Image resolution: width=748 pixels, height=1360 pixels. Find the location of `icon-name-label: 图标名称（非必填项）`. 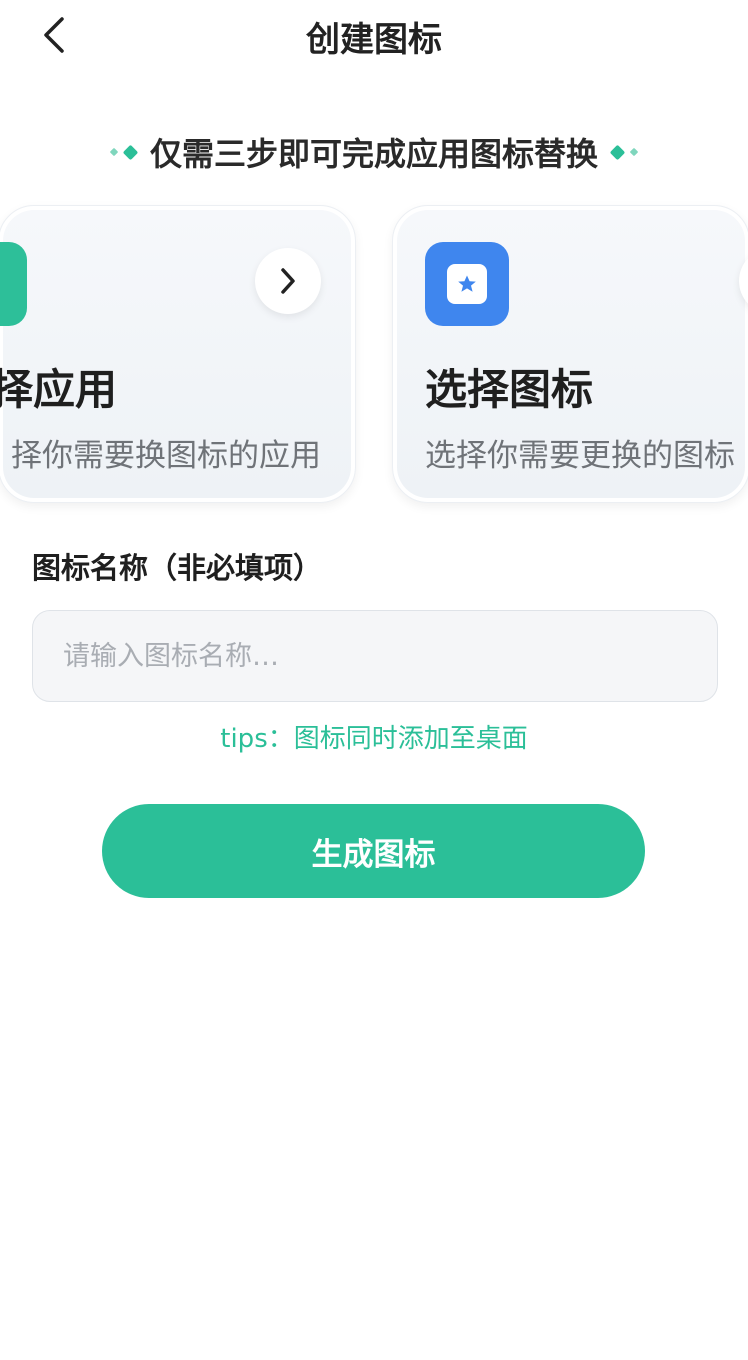

icon-name-label: 图标名称（非必填项） is located at coordinates (177, 568).